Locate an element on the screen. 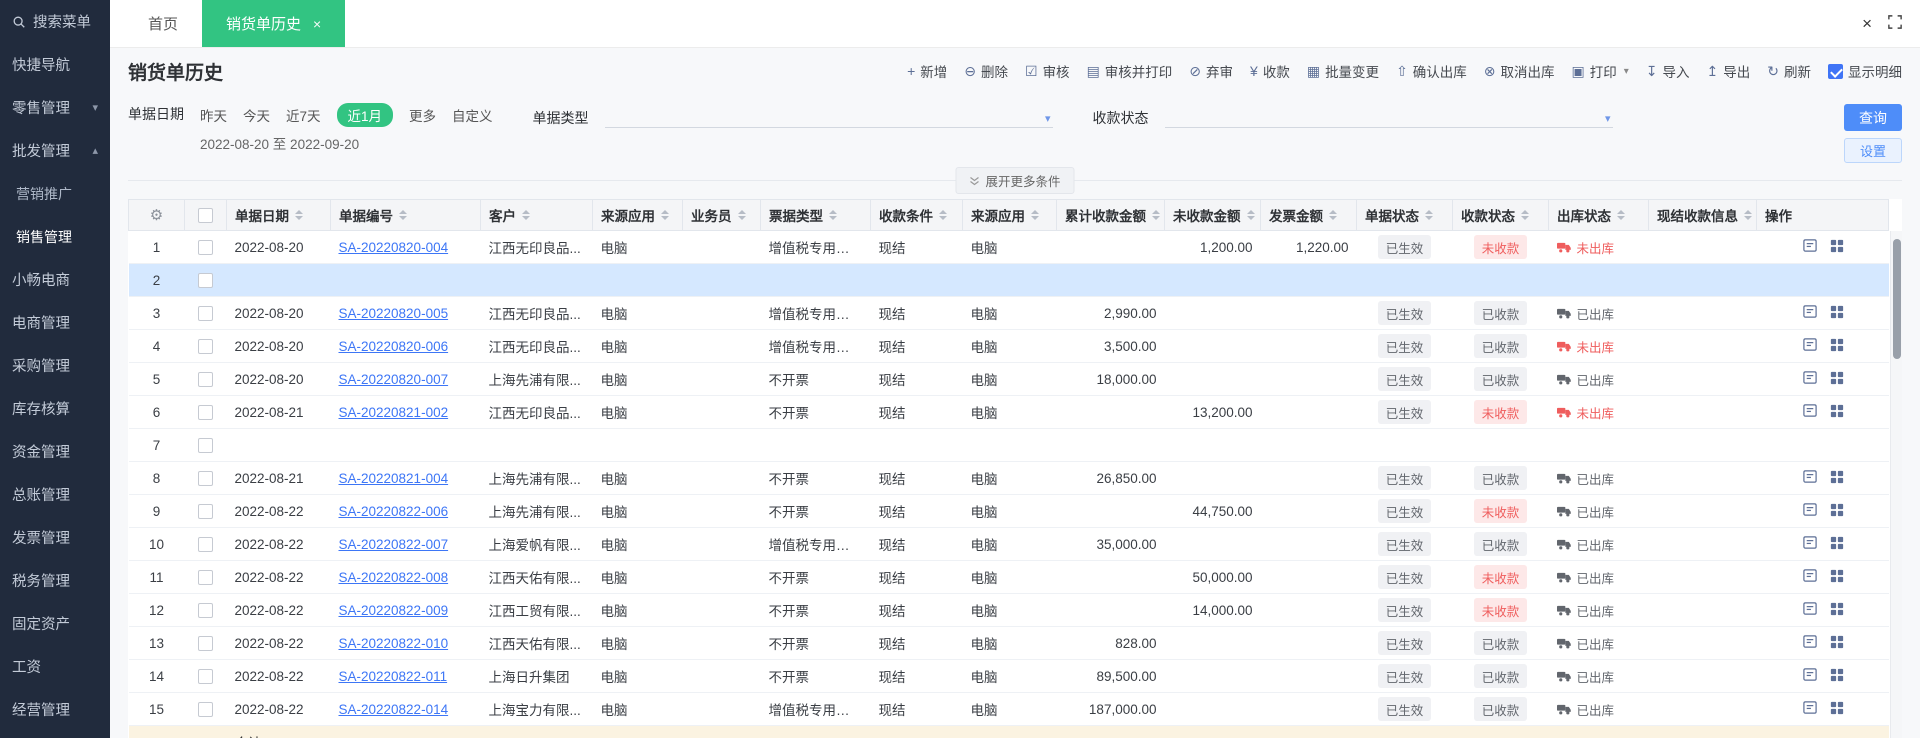 This screenshot has height=738, width=1920. sidebar-item-wholesale-mgmt: 批发管理 ▴ is located at coordinates (55, 150).